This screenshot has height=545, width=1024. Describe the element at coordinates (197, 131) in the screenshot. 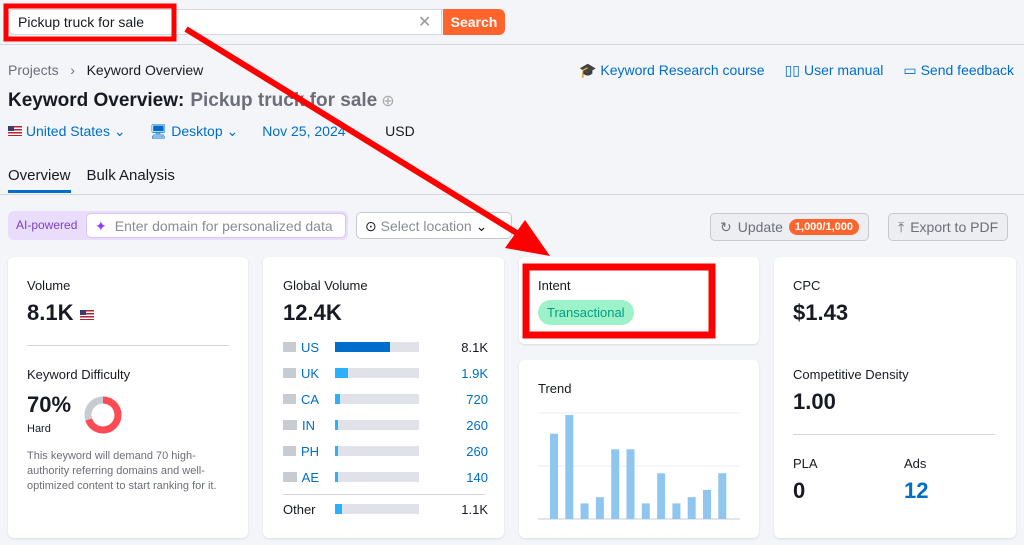

I see `device-label: Desktop` at that location.